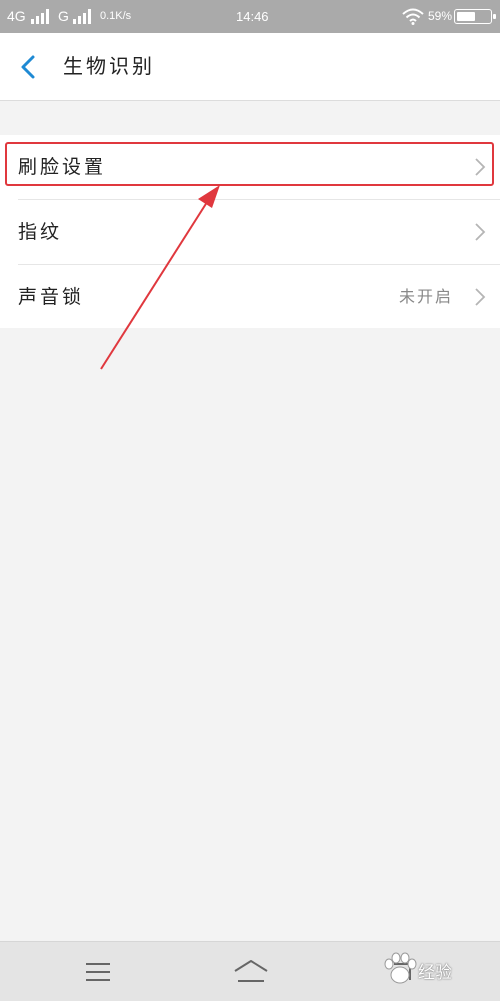  I want to click on battery-icon, so click(475, 16).